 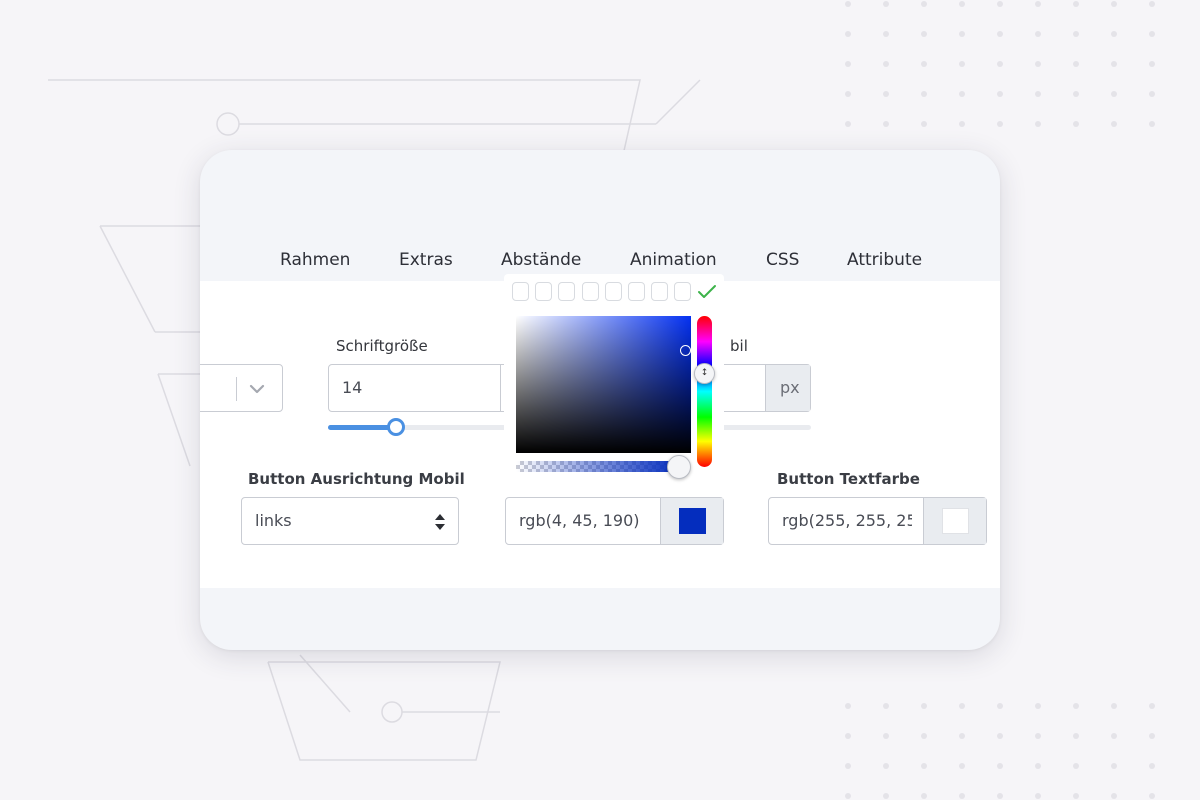 I want to click on tab-animation: Animation, so click(x=673, y=260).